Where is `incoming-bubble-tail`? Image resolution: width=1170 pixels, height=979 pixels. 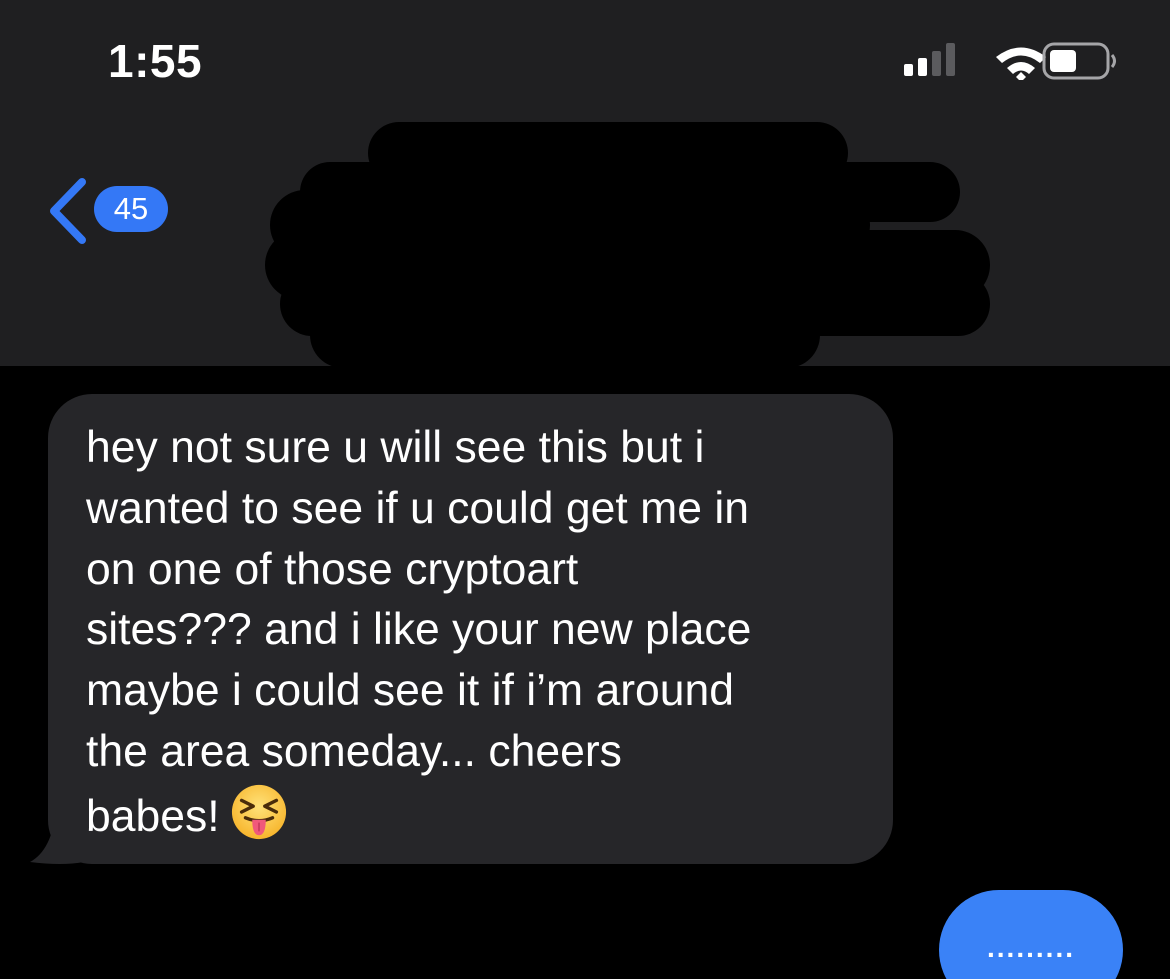 incoming-bubble-tail is located at coordinates (57, 837).